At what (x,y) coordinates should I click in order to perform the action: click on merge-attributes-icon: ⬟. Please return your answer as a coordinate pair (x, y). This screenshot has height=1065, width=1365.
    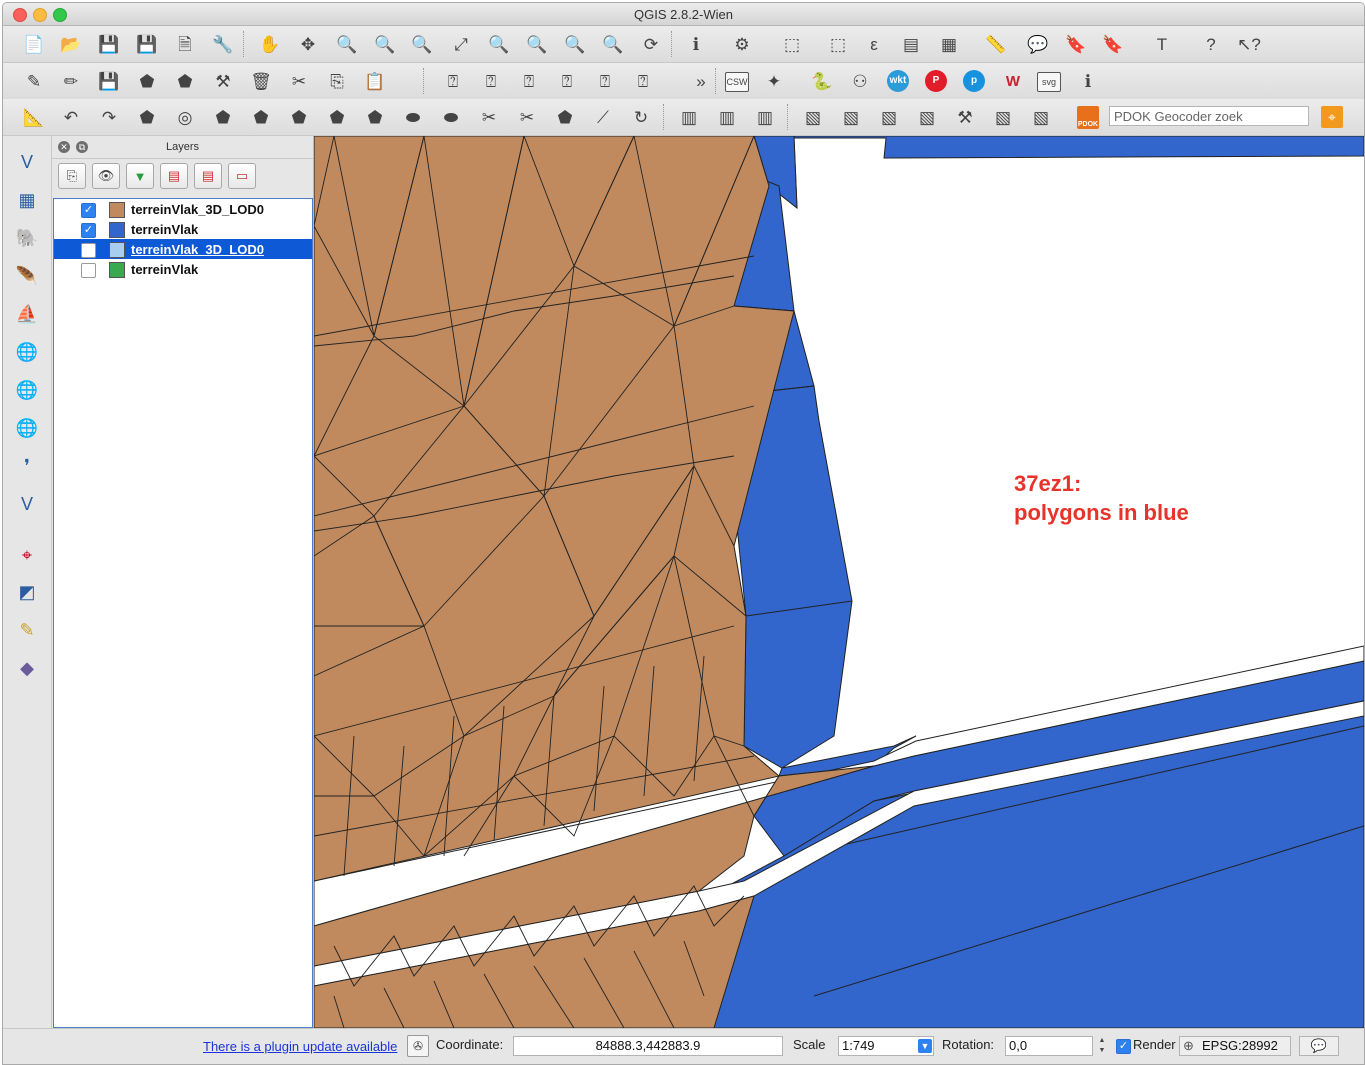
    Looking at the image, I should click on (565, 117).